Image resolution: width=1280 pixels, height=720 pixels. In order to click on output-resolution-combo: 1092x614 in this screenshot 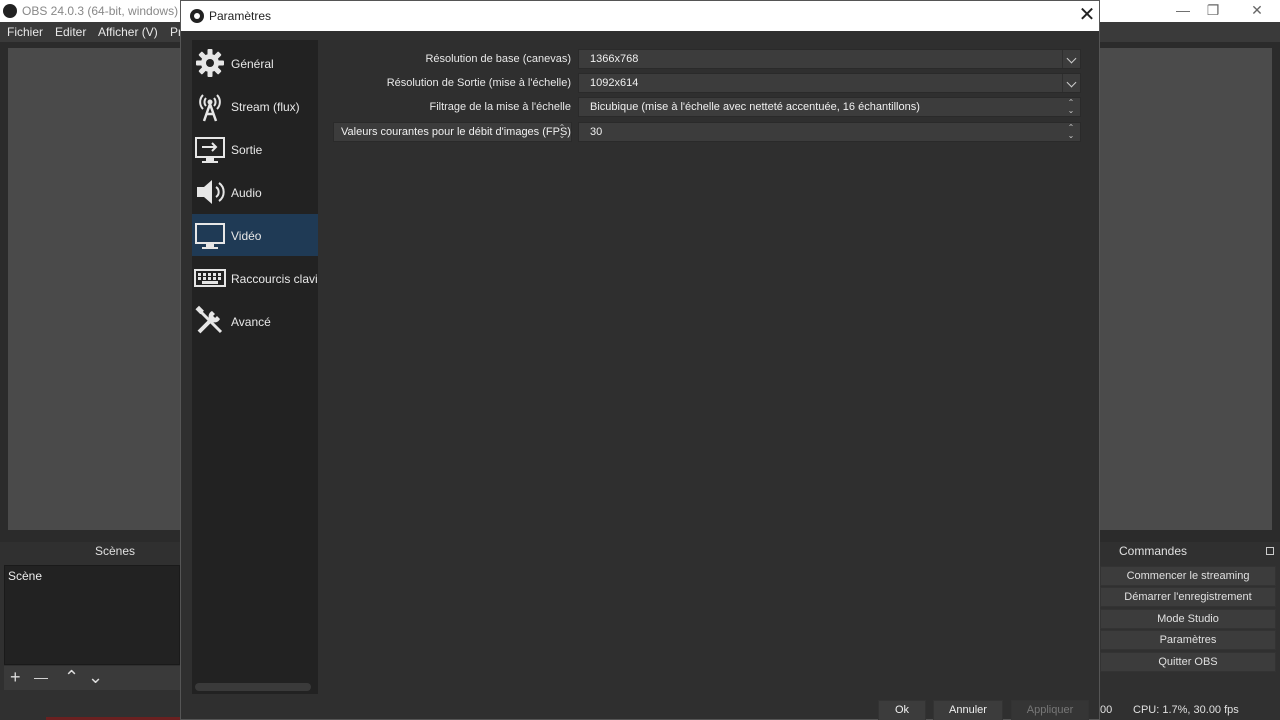, I will do `click(829, 83)`.